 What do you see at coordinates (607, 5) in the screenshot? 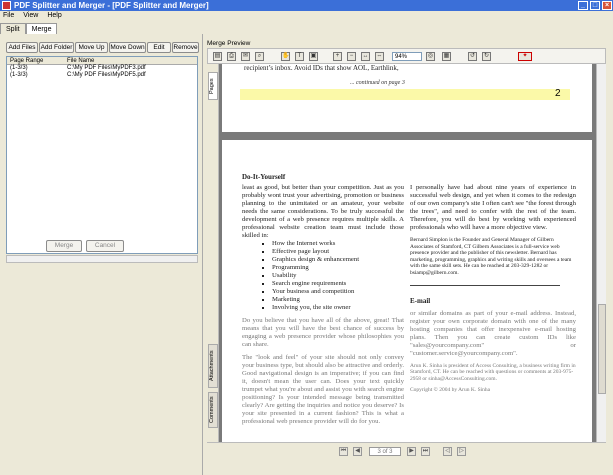
I see `close-icon: ×` at bounding box center [607, 5].